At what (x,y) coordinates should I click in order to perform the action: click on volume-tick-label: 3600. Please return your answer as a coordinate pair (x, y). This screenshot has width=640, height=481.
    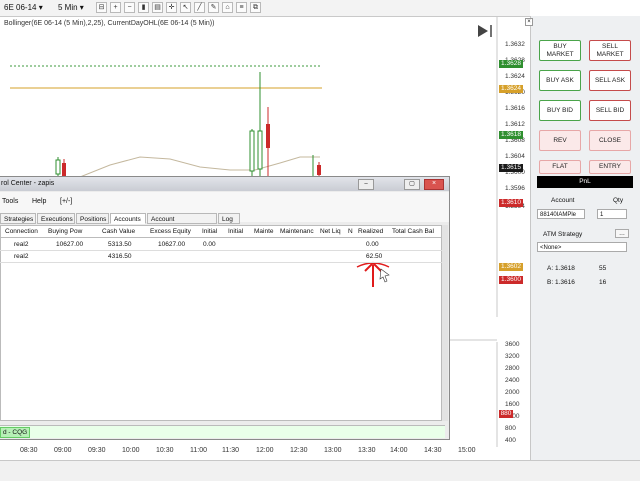
    Looking at the image, I should click on (512, 344).